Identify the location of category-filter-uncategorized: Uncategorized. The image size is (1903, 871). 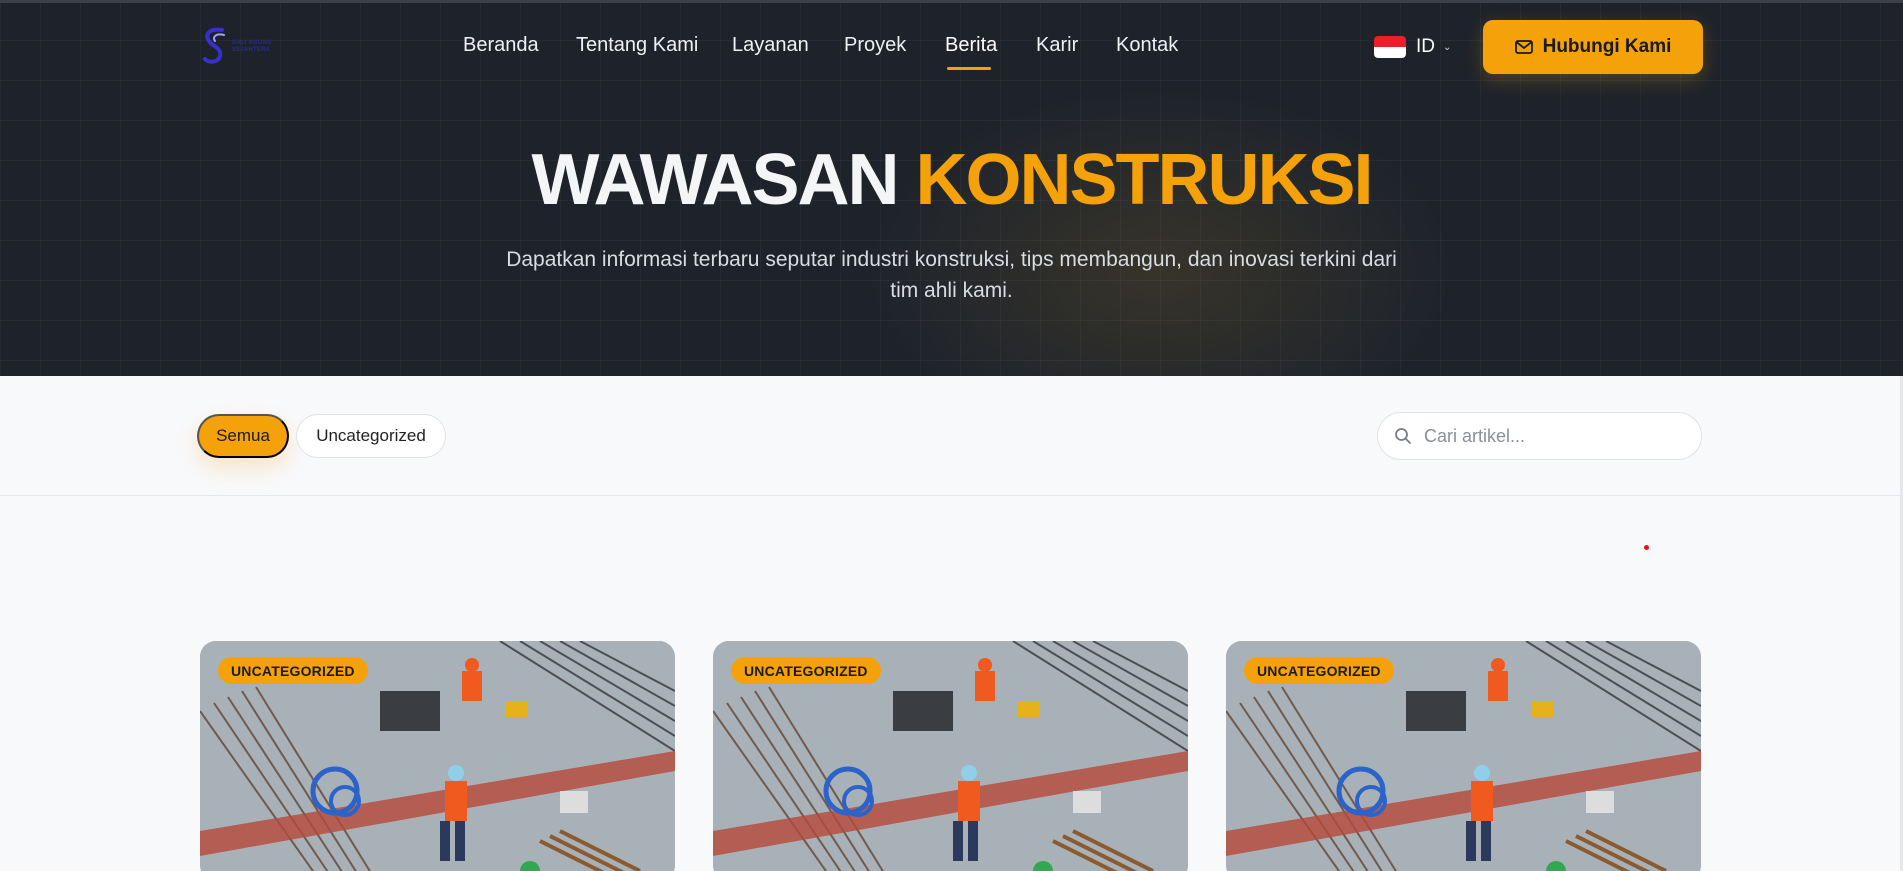
(371, 436).